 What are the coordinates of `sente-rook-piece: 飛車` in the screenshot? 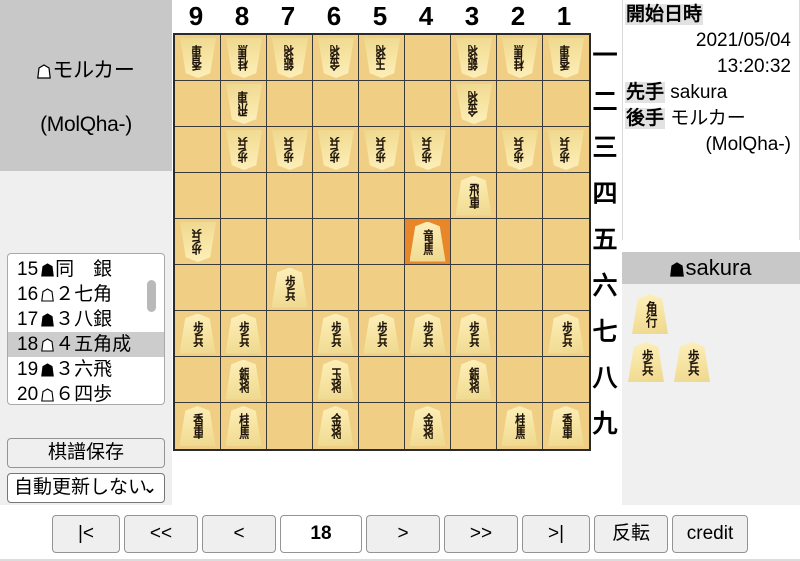 It's located at (473, 195).